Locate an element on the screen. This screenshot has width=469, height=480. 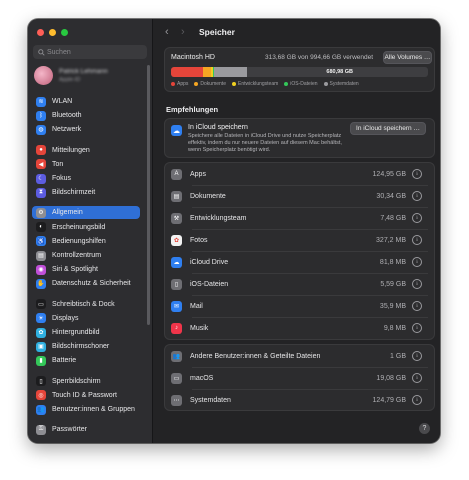
storage-row-musik: ♪ Musik 9,8 MB i is located at coordinates (296, 328).